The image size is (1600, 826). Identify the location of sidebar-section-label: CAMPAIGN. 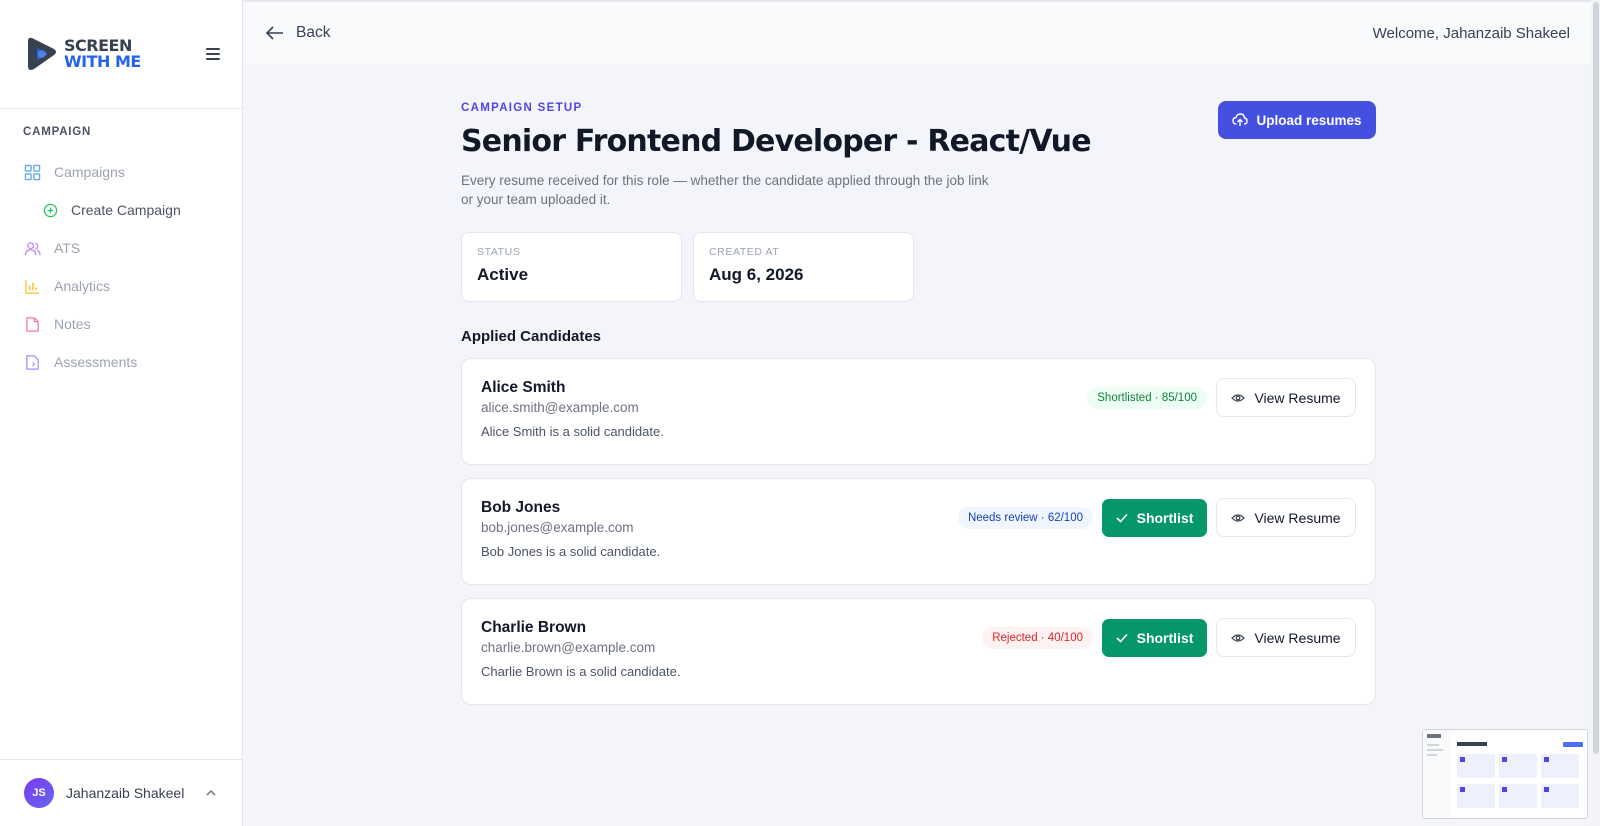
(57, 132).